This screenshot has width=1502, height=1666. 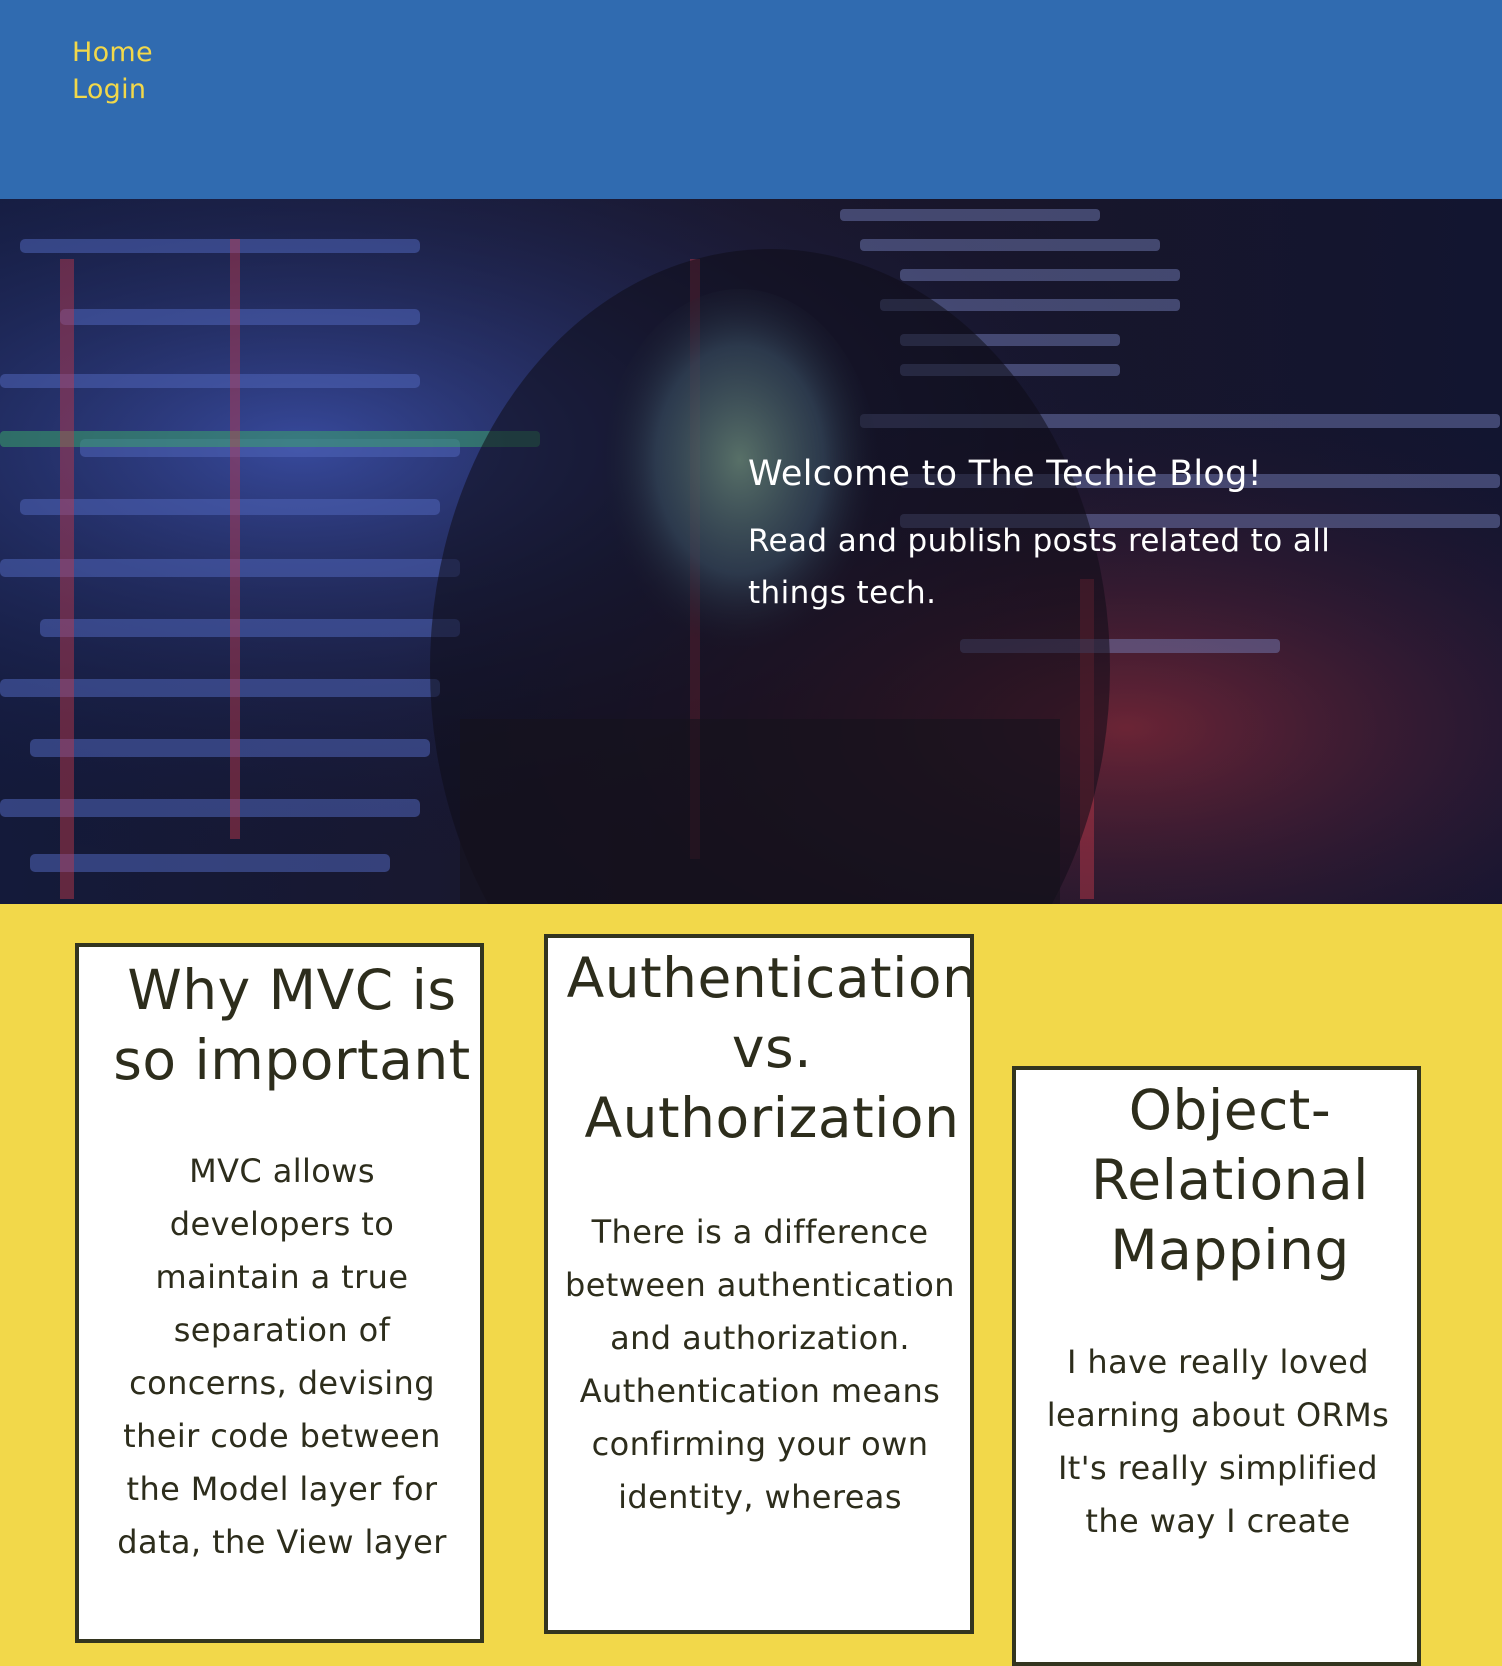 I want to click on hero-title: Welcome to The Techie Blog!, so click(x=1005, y=474).